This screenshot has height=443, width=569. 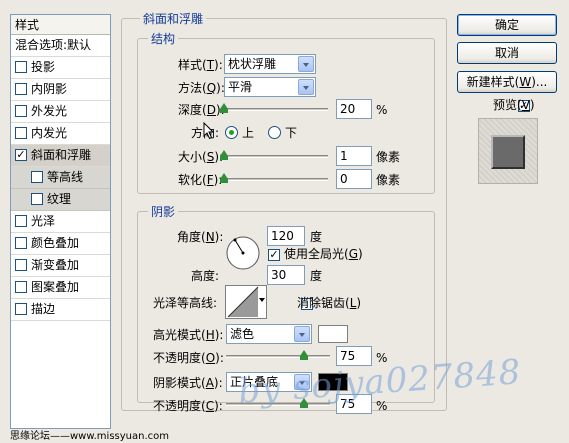 I want to click on soften-unit: 像素, so click(x=388, y=180).